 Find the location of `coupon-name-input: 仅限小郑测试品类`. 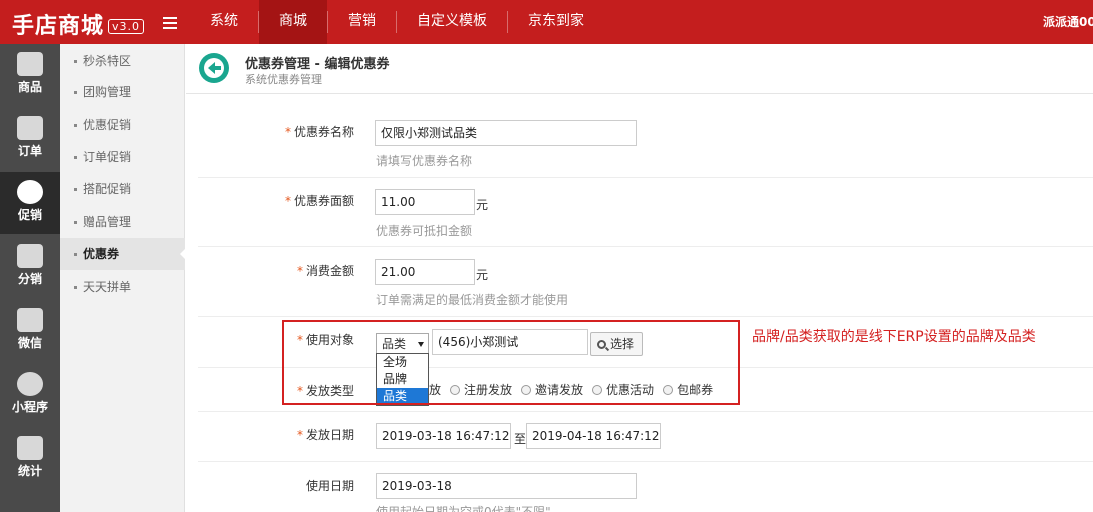

coupon-name-input: 仅限小郑测试品类 is located at coordinates (506, 133).